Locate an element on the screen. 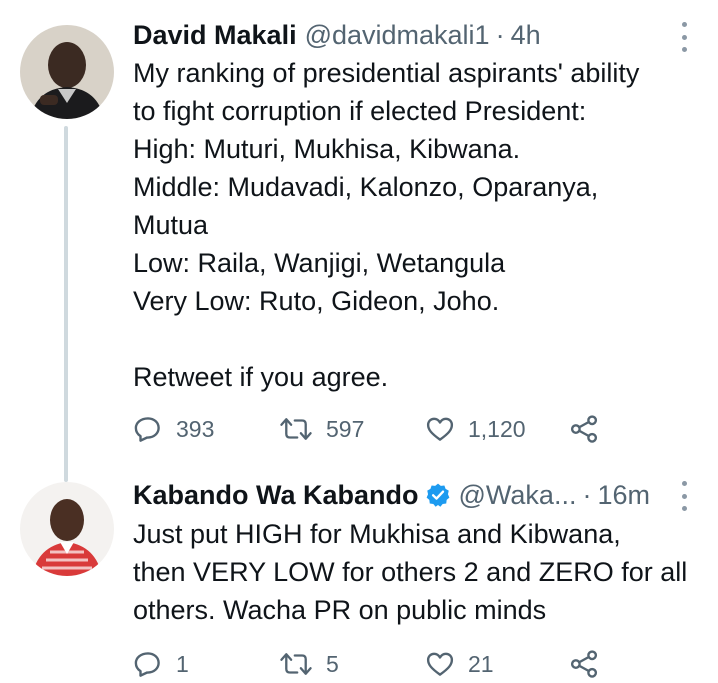 This screenshot has height=683, width=718. author-name: David Makali is located at coordinates (215, 35).